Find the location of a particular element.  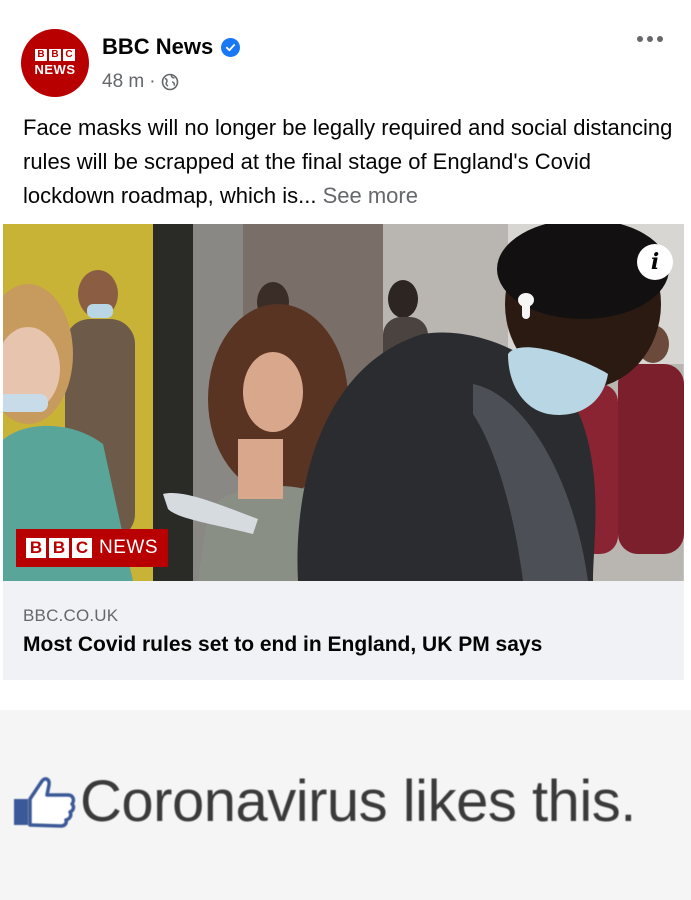

post-header: B B C NEWS BBC News 48 m · is located at coordinates (345, 55).